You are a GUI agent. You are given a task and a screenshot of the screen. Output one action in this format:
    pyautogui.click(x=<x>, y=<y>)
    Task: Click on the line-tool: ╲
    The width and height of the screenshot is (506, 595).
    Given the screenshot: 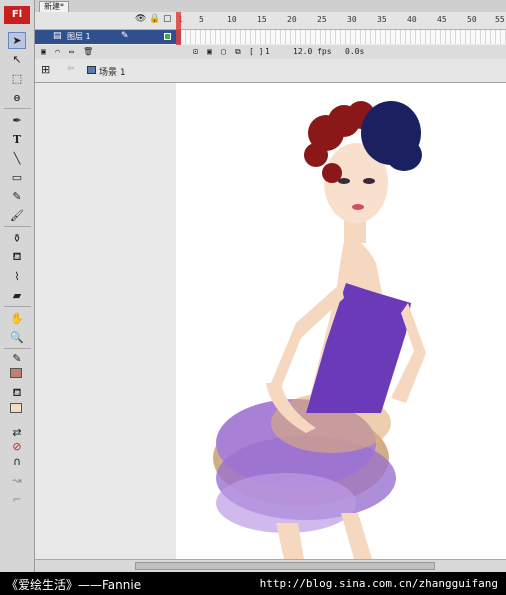 What is the action you would take?
    pyautogui.click(x=17, y=158)
    